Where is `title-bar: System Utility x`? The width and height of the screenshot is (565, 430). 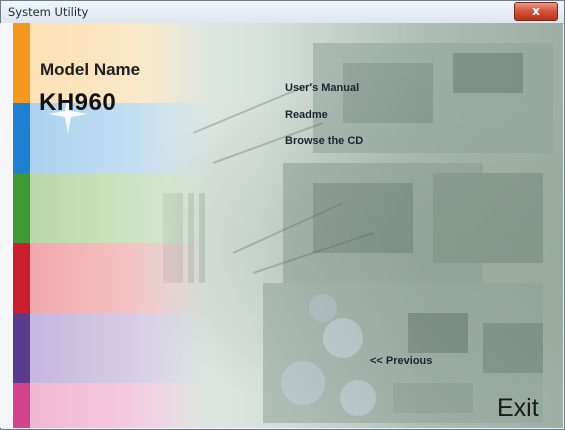 title-bar: System Utility x is located at coordinates (282, 12).